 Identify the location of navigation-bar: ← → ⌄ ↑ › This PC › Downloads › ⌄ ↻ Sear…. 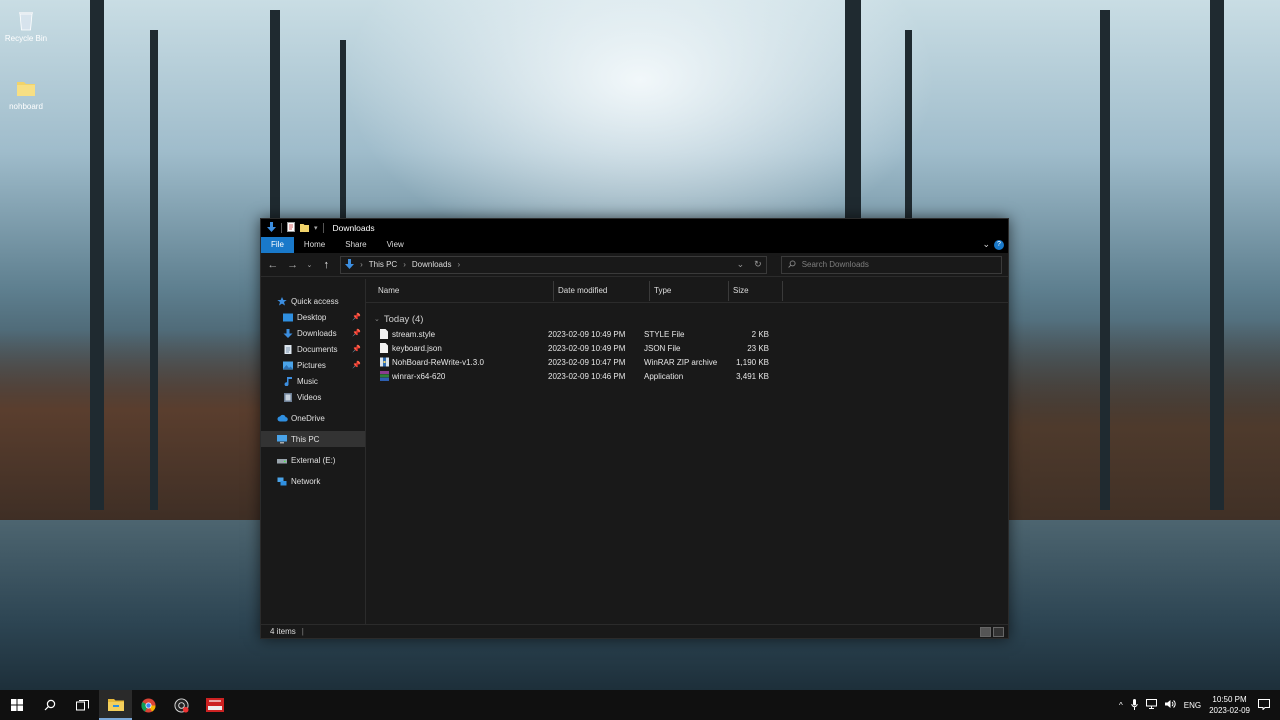
(634, 265).